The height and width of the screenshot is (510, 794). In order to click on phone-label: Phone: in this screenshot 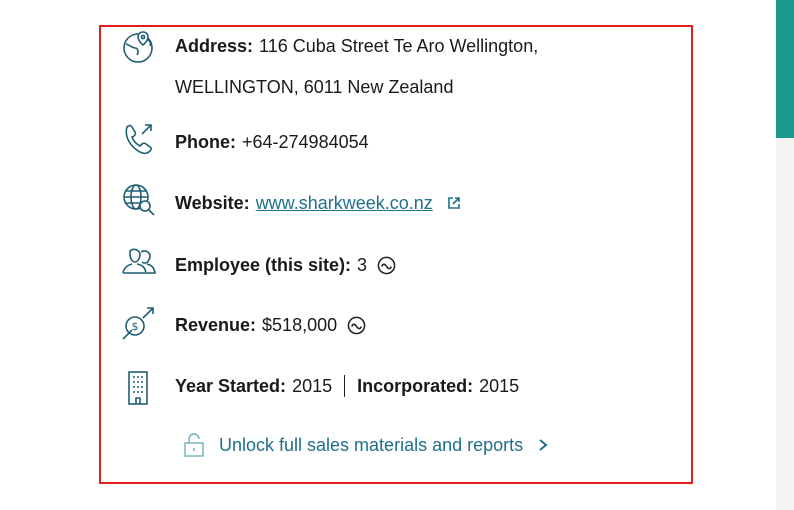, I will do `click(205, 142)`.